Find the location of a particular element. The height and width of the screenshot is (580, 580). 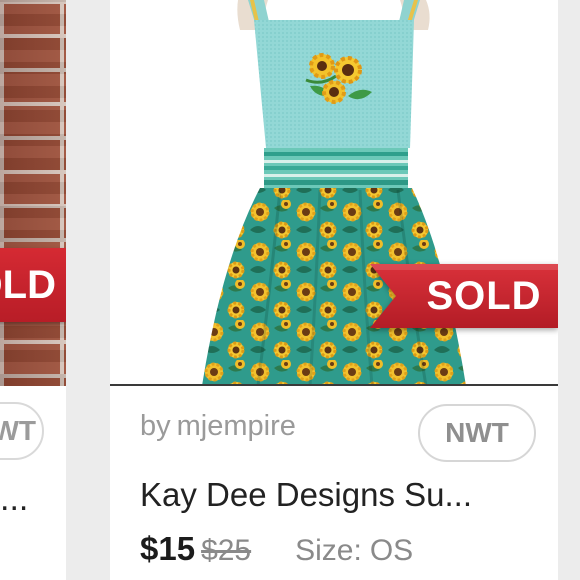

seller-line: by mjempire is located at coordinates (218, 426).